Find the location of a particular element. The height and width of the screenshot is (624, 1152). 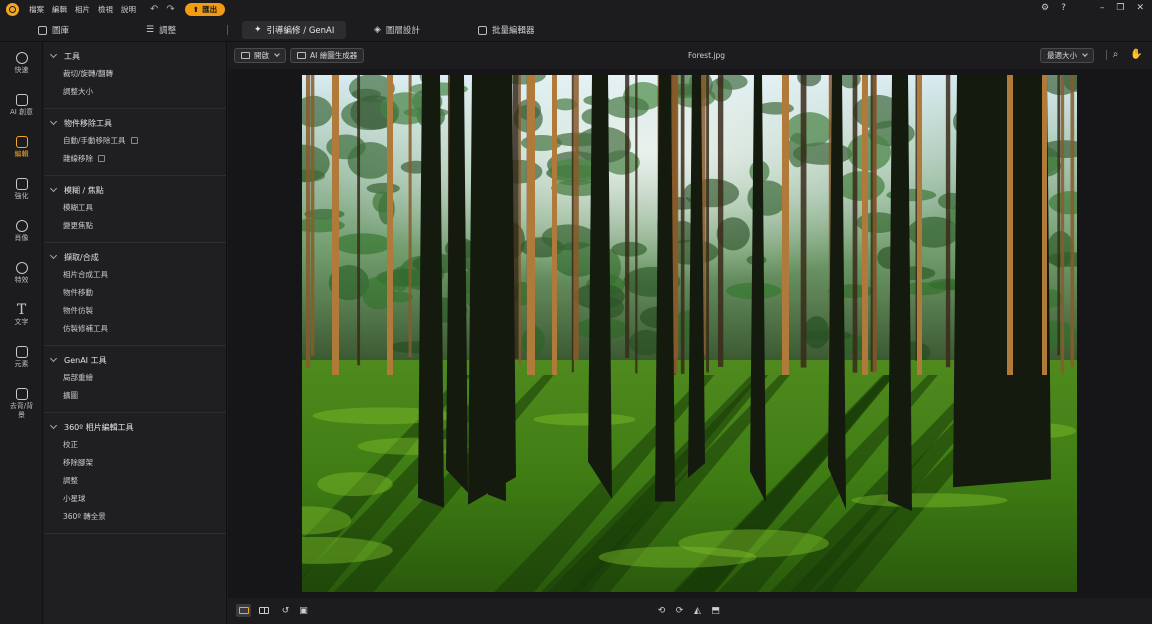

tool-label: 仿製修補工具 is located at coordinates (85, 328).